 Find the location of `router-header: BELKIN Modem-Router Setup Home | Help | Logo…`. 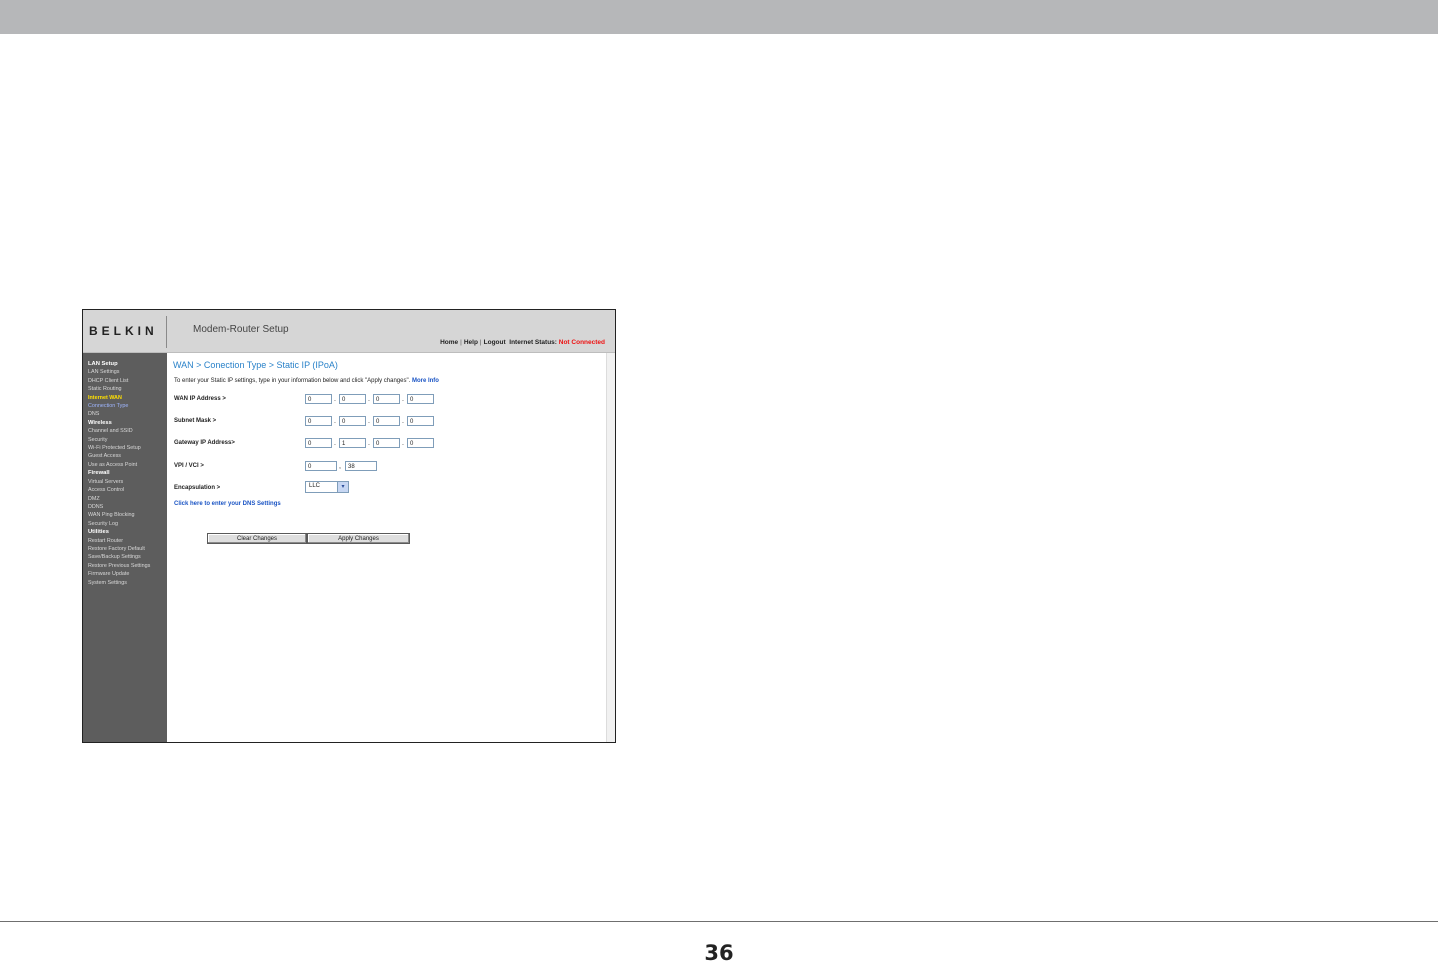

router-header: BELKIN Modem-Router Setup Home | Help | Logo… is located at coordinates (349, 331).